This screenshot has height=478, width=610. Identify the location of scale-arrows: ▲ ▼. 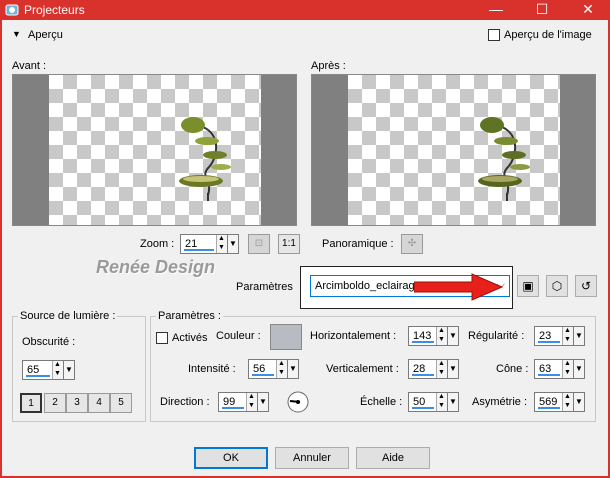
(441, 402).